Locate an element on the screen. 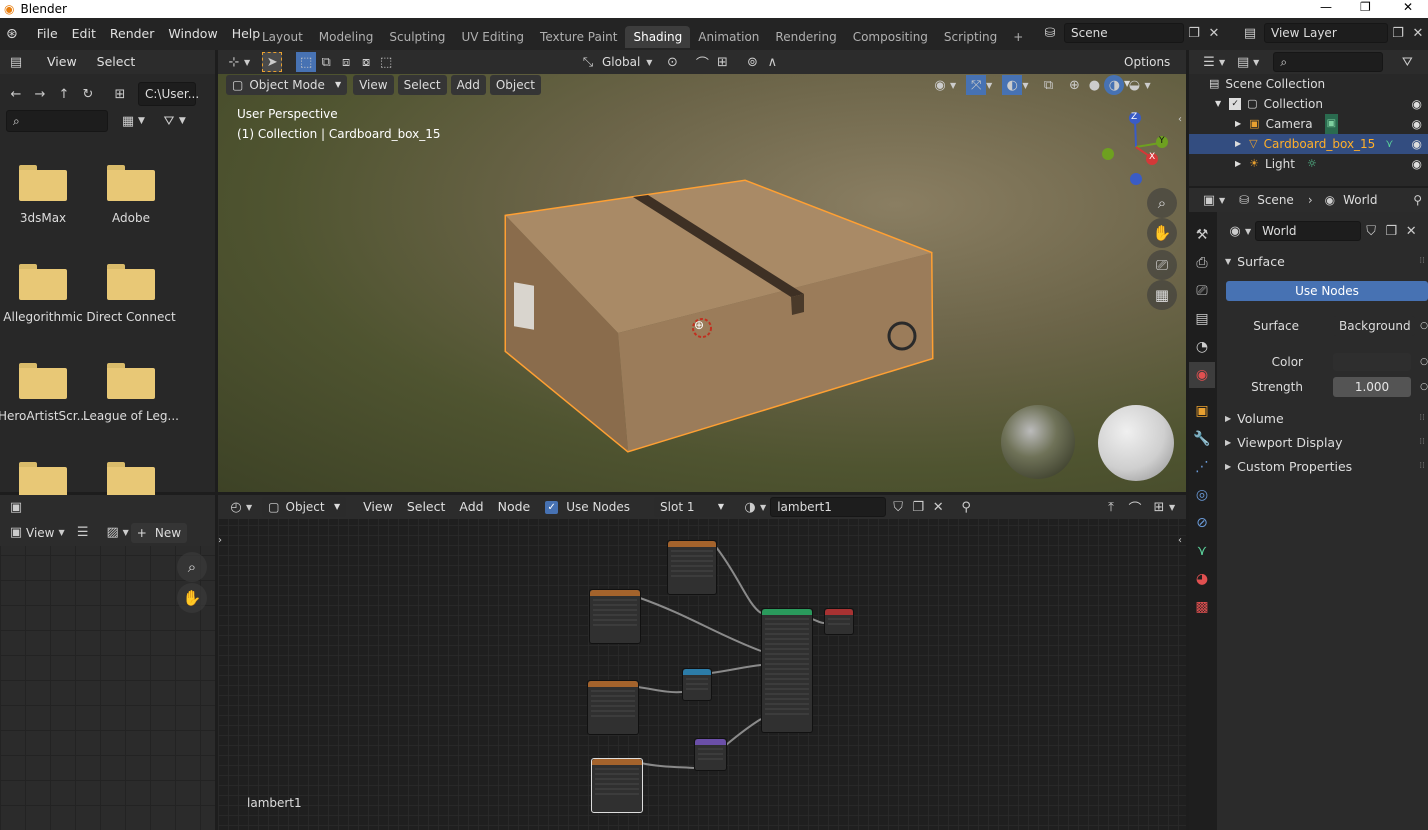 The image size is (1428, 830). new-scene-icon: ❐ is located at coordinates (1194, 33).